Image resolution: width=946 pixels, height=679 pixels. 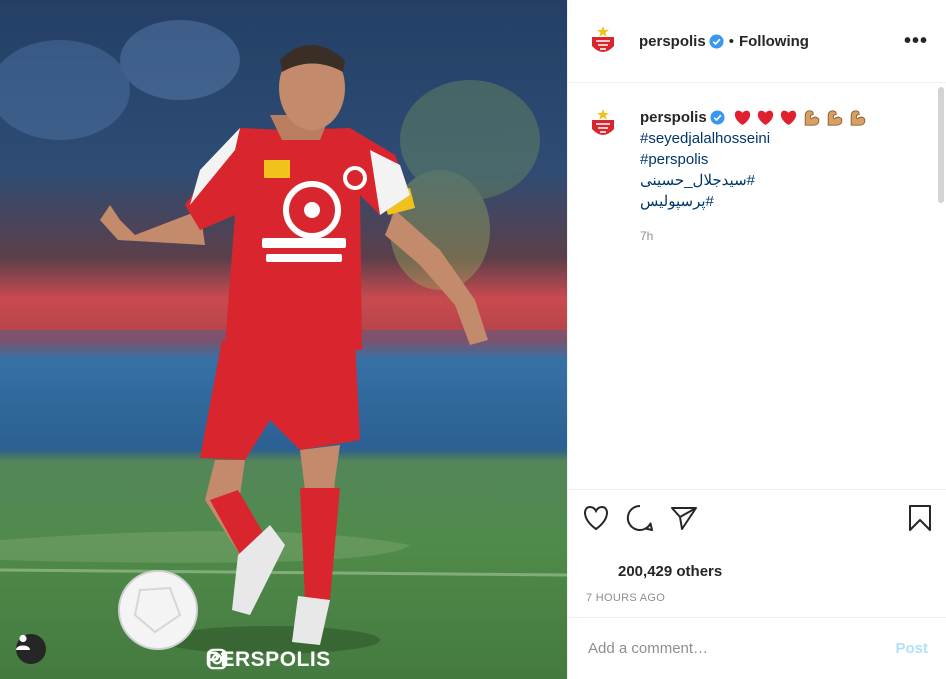 What do you see at coordinates (753, 159) in the screenshot?
I see `hashtag-link: #perspolis` at bounding box center [753, 159].